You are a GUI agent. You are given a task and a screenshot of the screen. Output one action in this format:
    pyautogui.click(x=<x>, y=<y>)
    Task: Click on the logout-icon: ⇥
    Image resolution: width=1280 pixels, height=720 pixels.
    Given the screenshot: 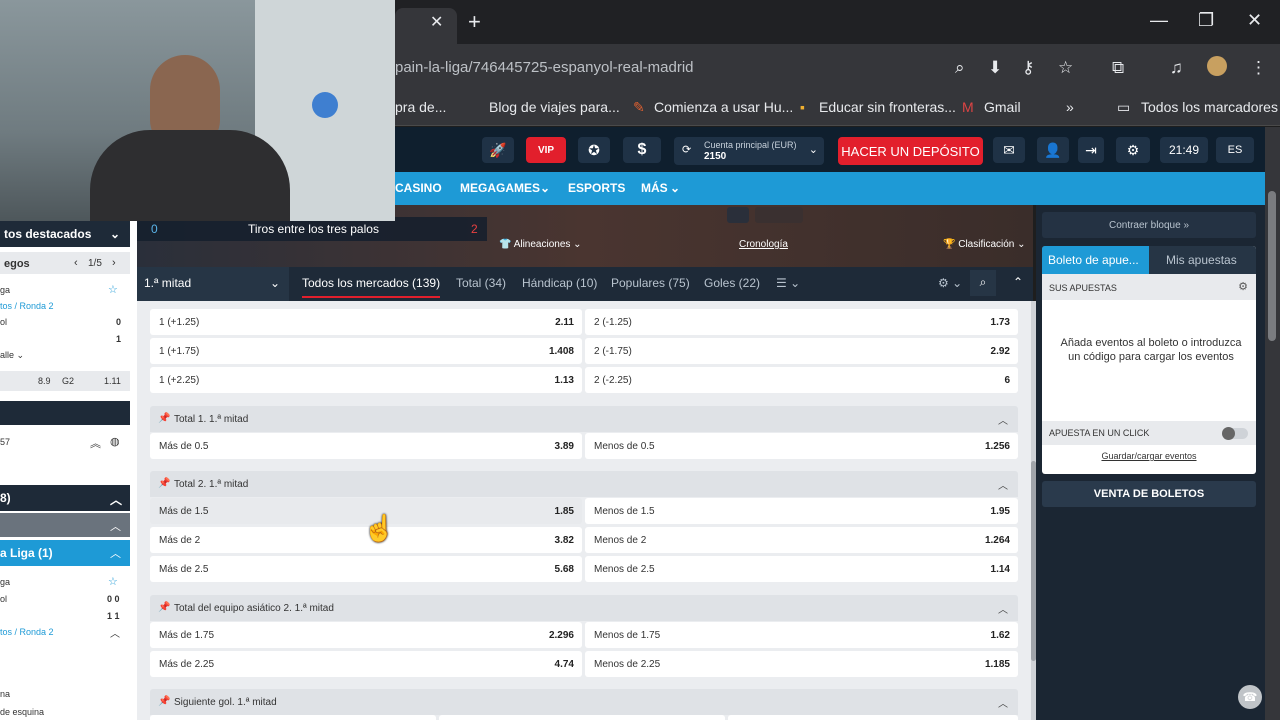 What is the action you would take?
    pyautogui.click(x=1091, y=150)
    